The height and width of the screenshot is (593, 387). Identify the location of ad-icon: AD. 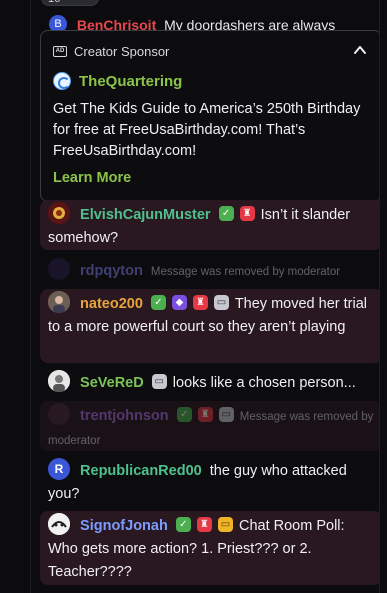
(60, 51).